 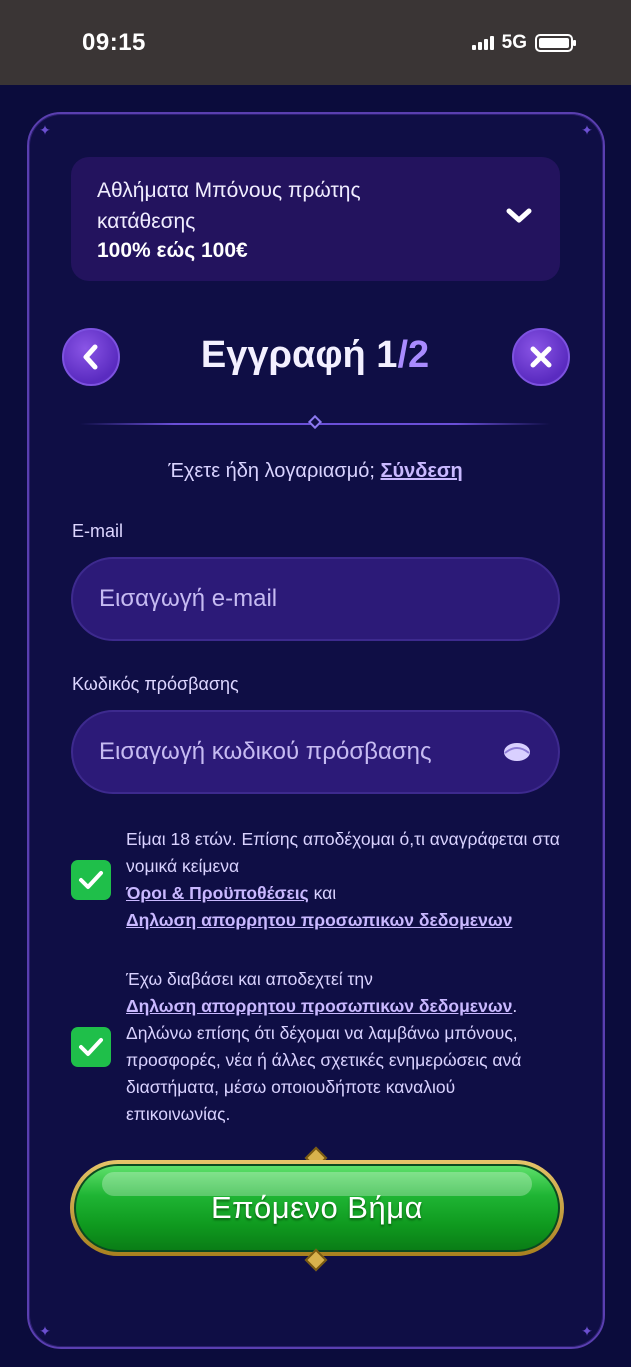 I want to click on login-link: Σύνδεση, so click(x=421, y=471).